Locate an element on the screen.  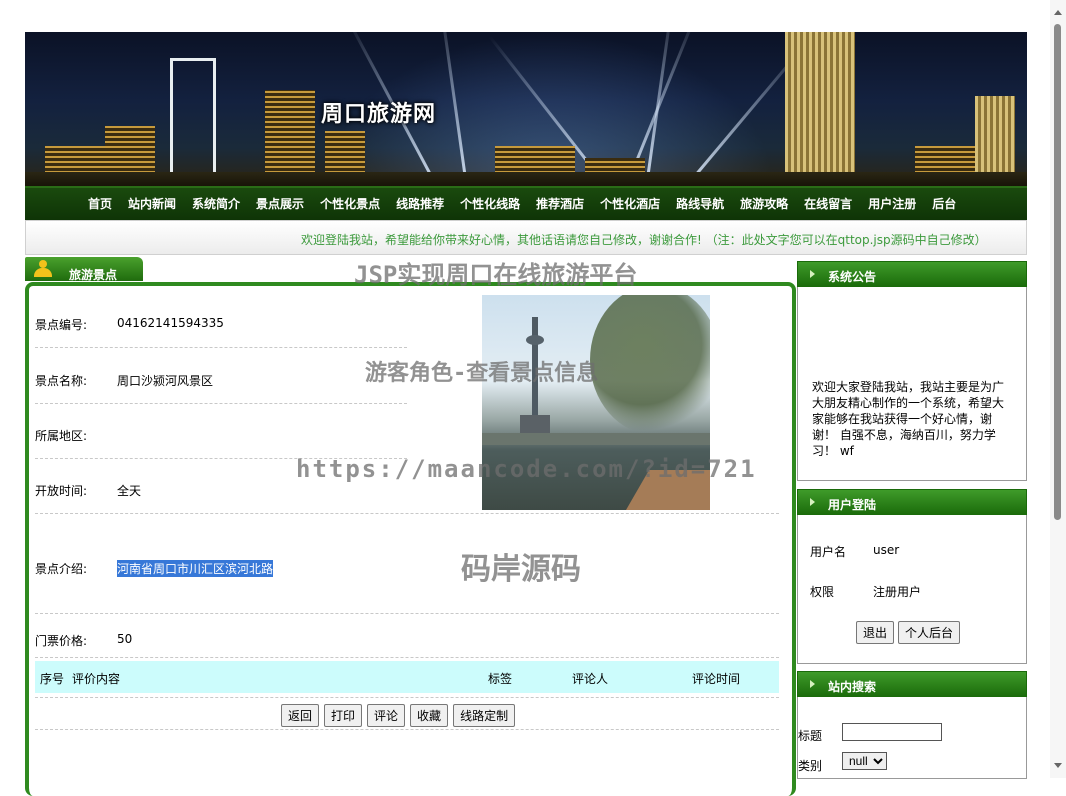
section-tab-label: 旅游景点 is located at coordinates (93, 275).